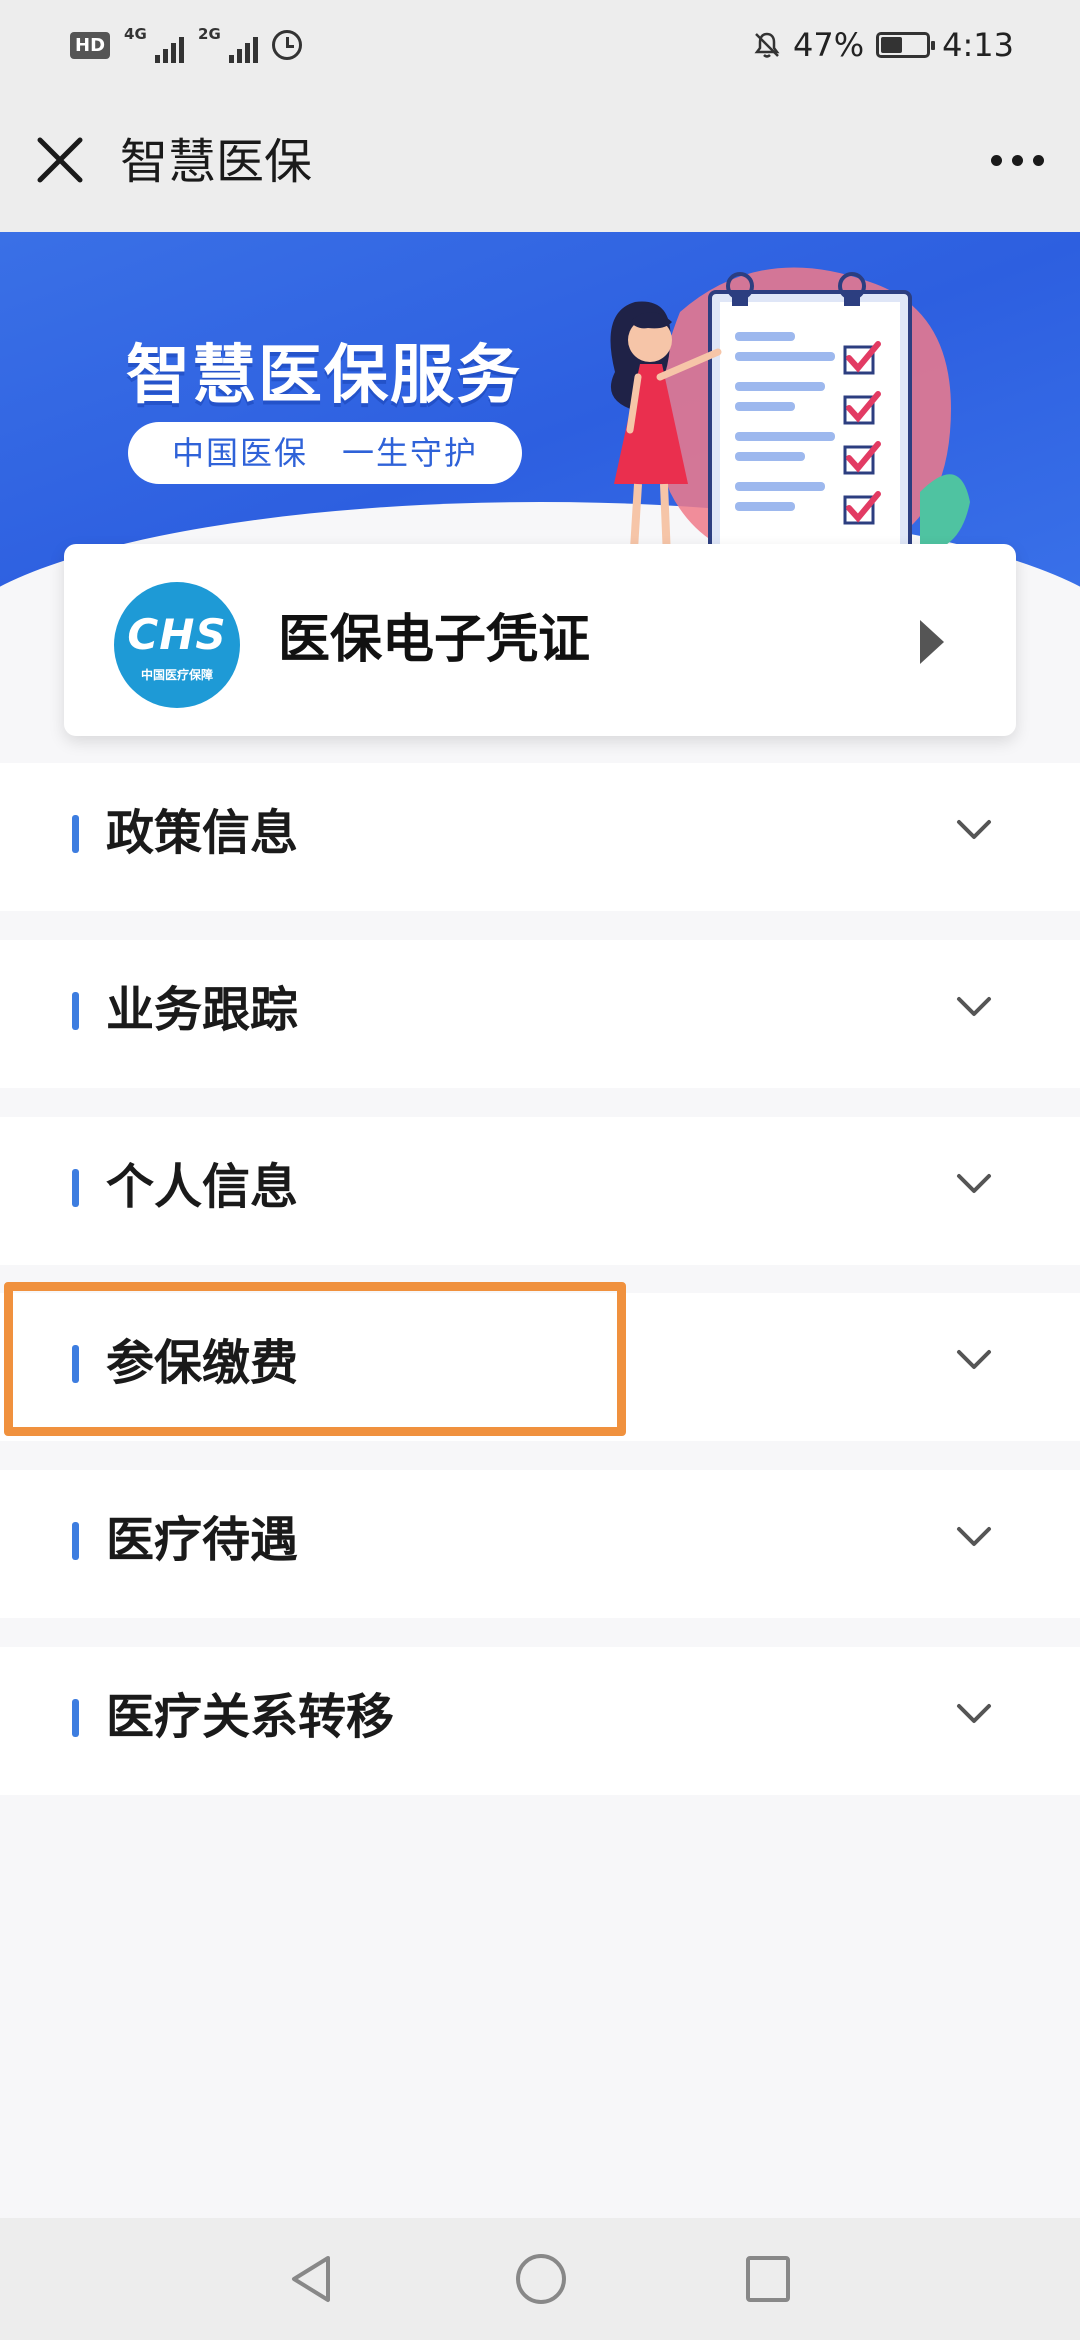 Image resolution: width=1080 pixels, height=2340 pixels. What do you see at coordinates (540, 1191) in the screenshot?
I see `menu-item-personal-info: 个人信息` at bounding box center [540, 1191].